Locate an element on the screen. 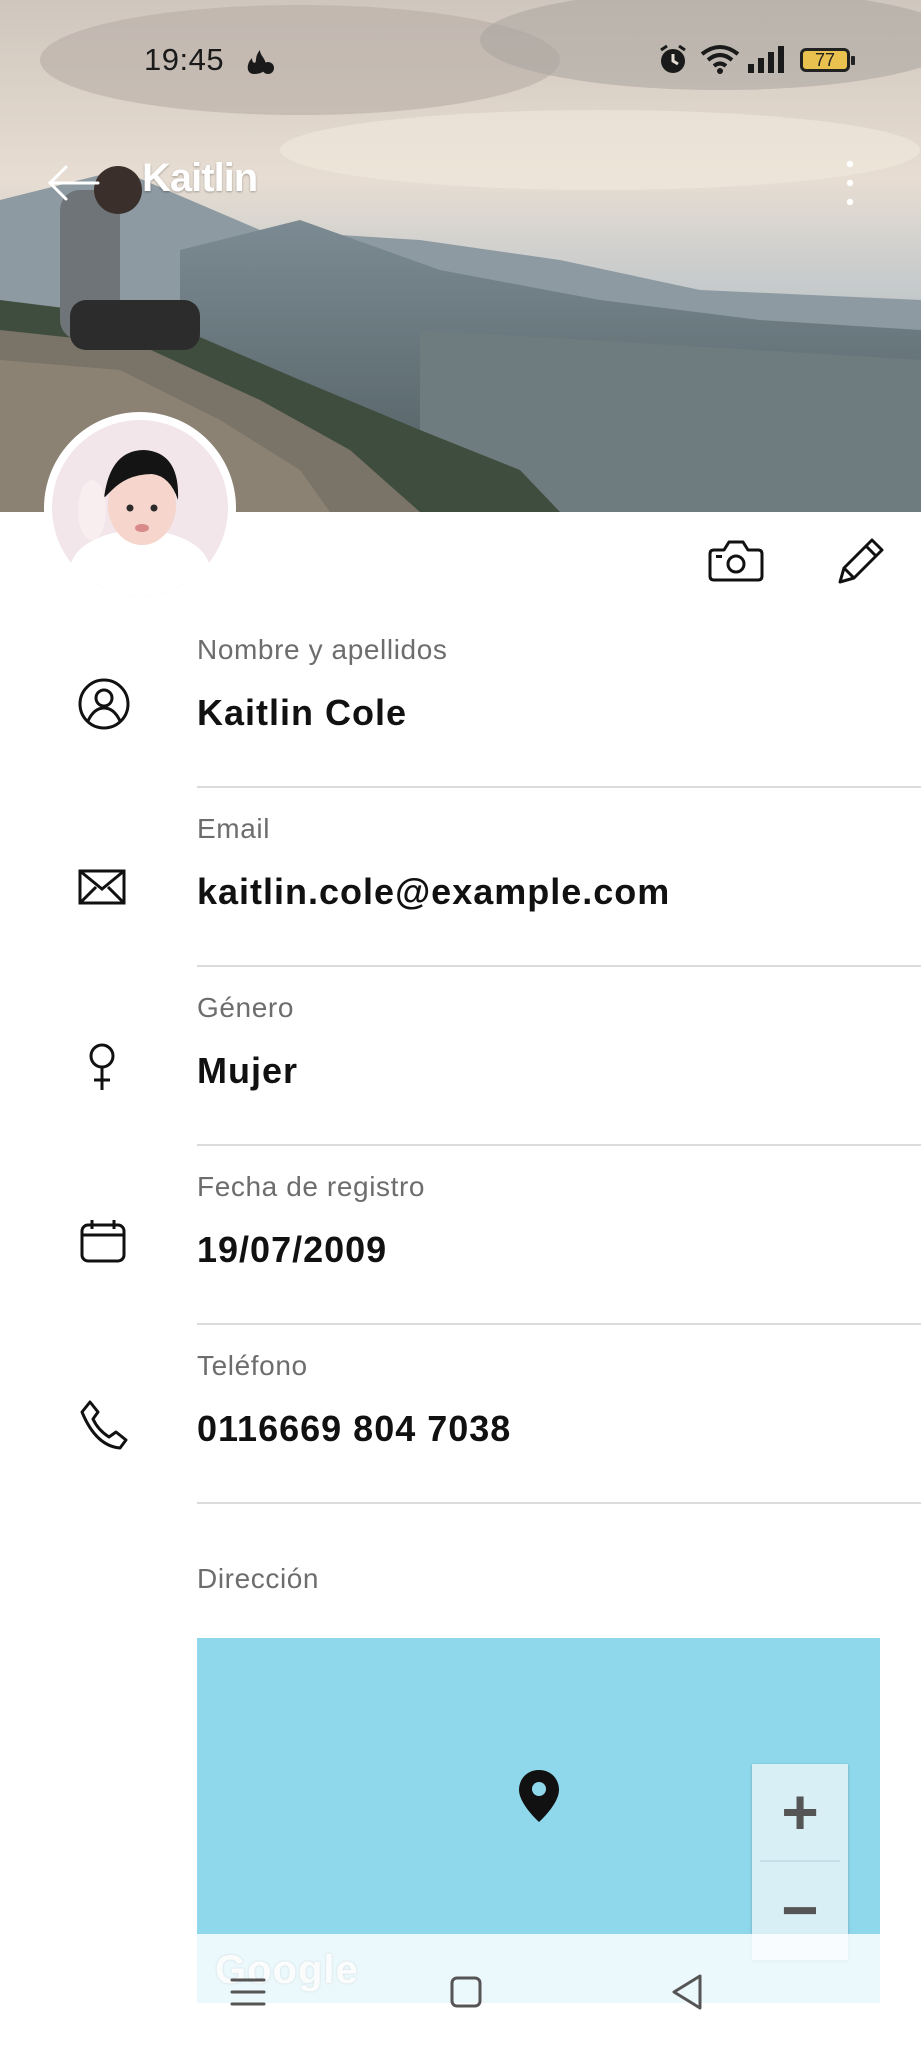 This screenshot has width=921, height=2048. female-icon is located at coordinates (102, 1066).